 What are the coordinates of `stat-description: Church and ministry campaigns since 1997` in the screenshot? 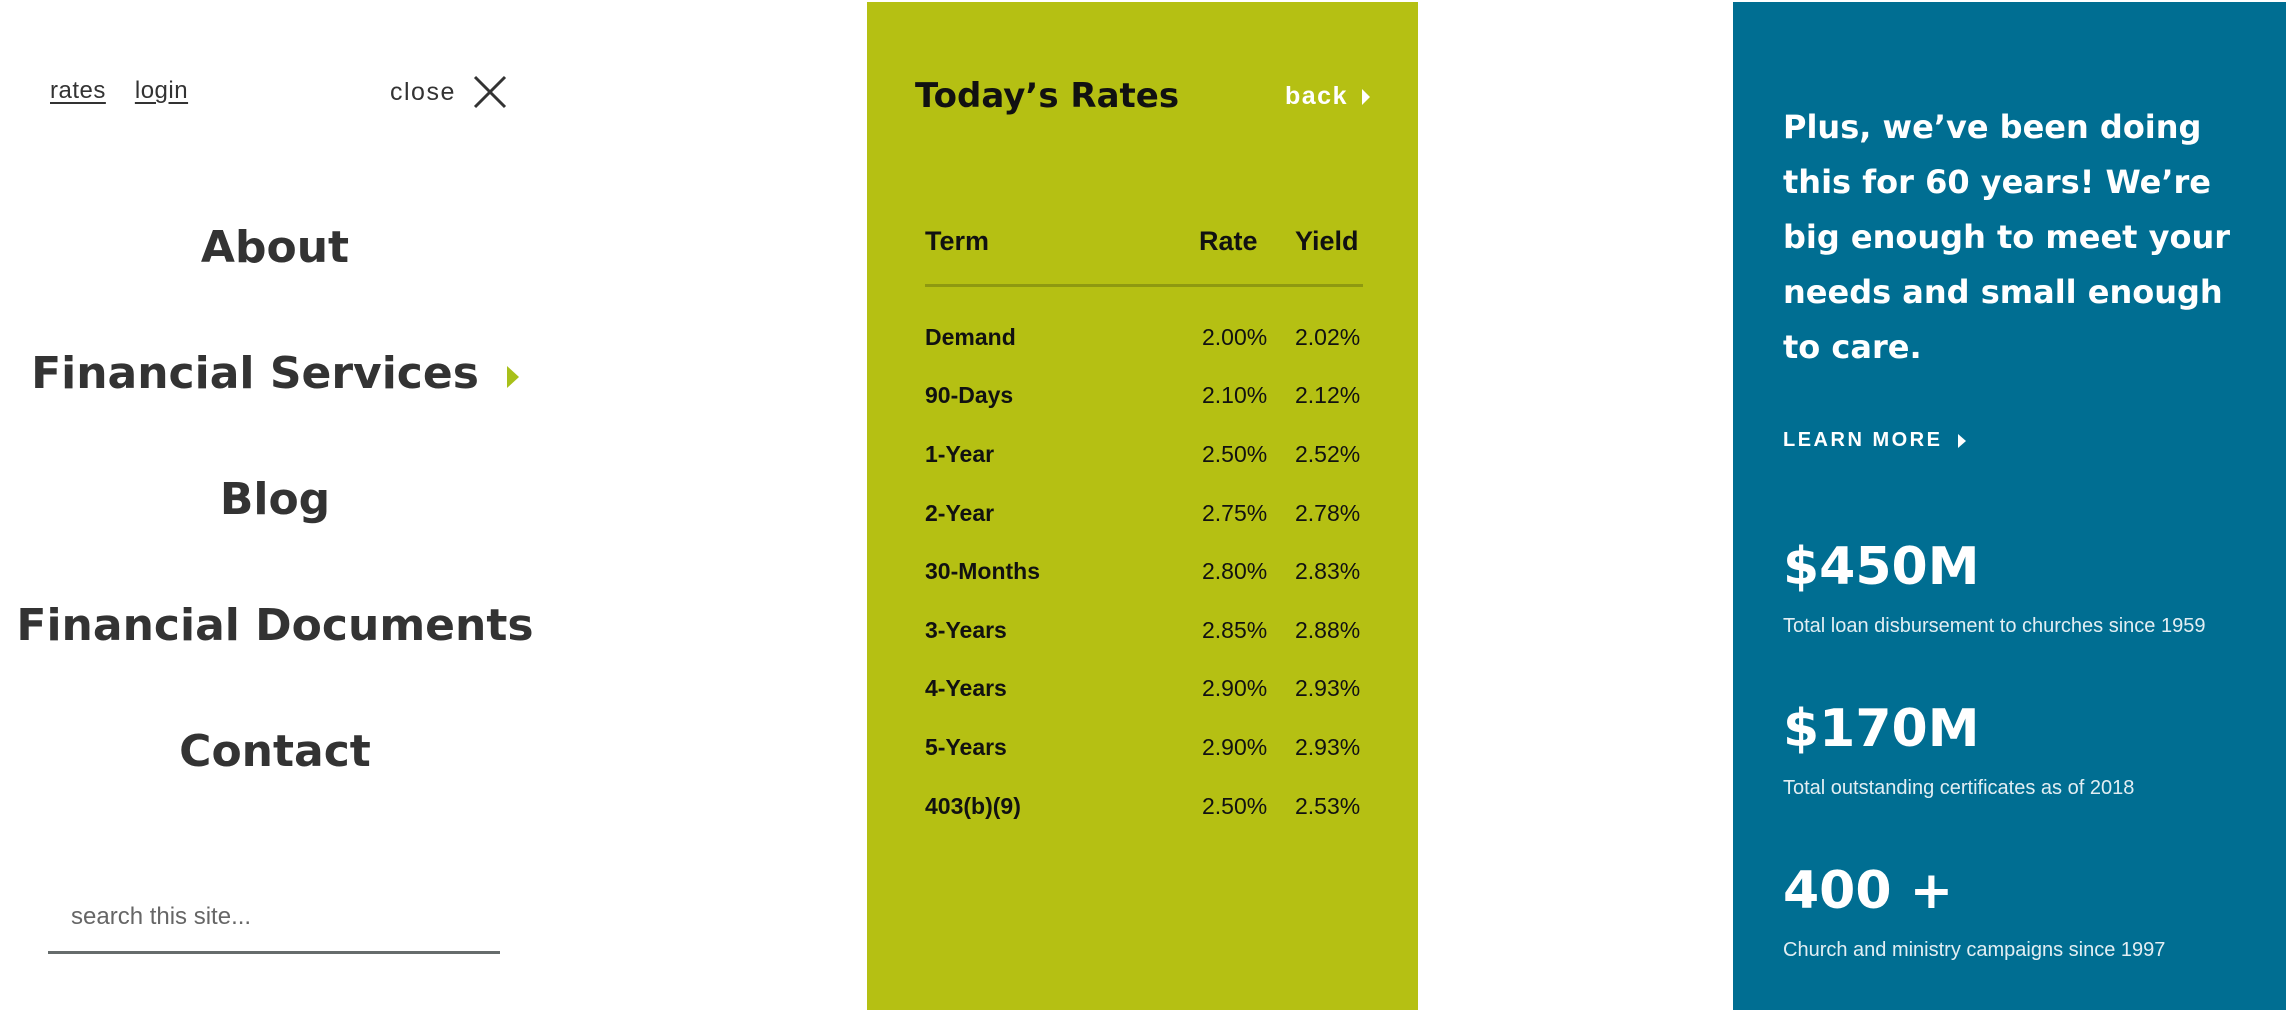 It's located at (1974, 950).